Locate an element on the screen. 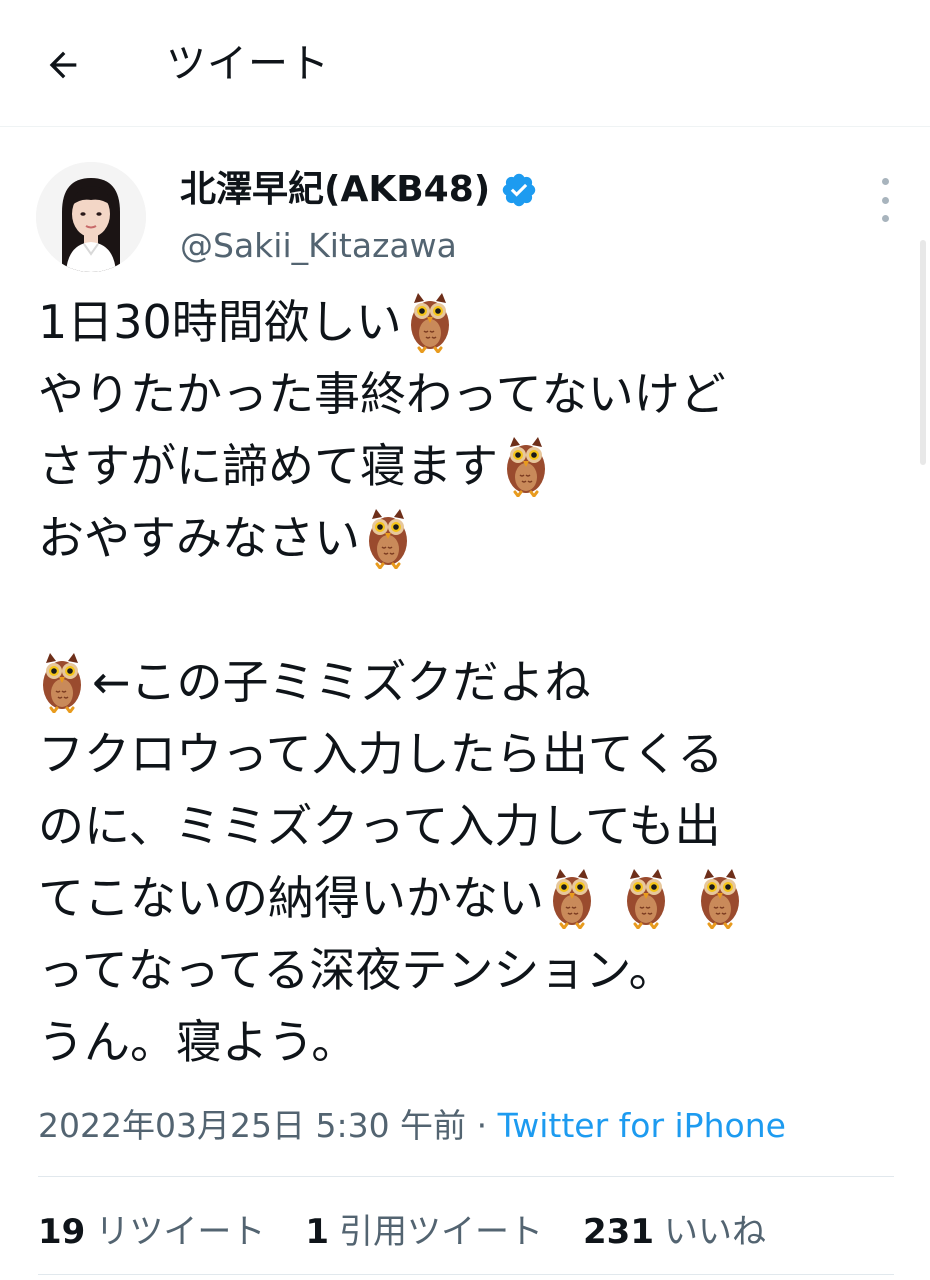  avatar is located at coordinates (91, 217).